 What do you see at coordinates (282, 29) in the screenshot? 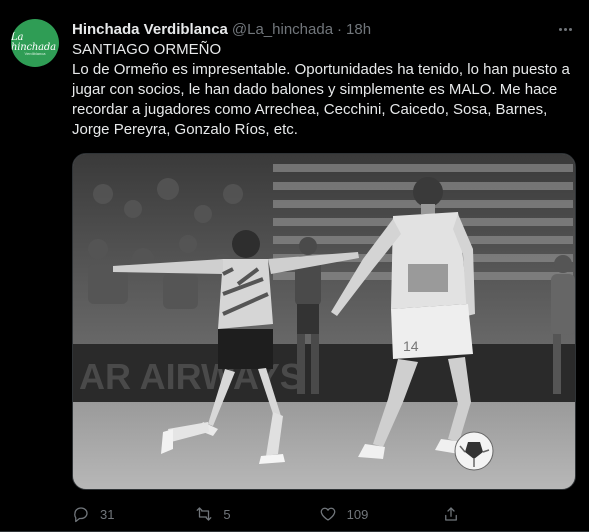
I see `author-handle: @La_hinchada` at bounding box center [282, 29].